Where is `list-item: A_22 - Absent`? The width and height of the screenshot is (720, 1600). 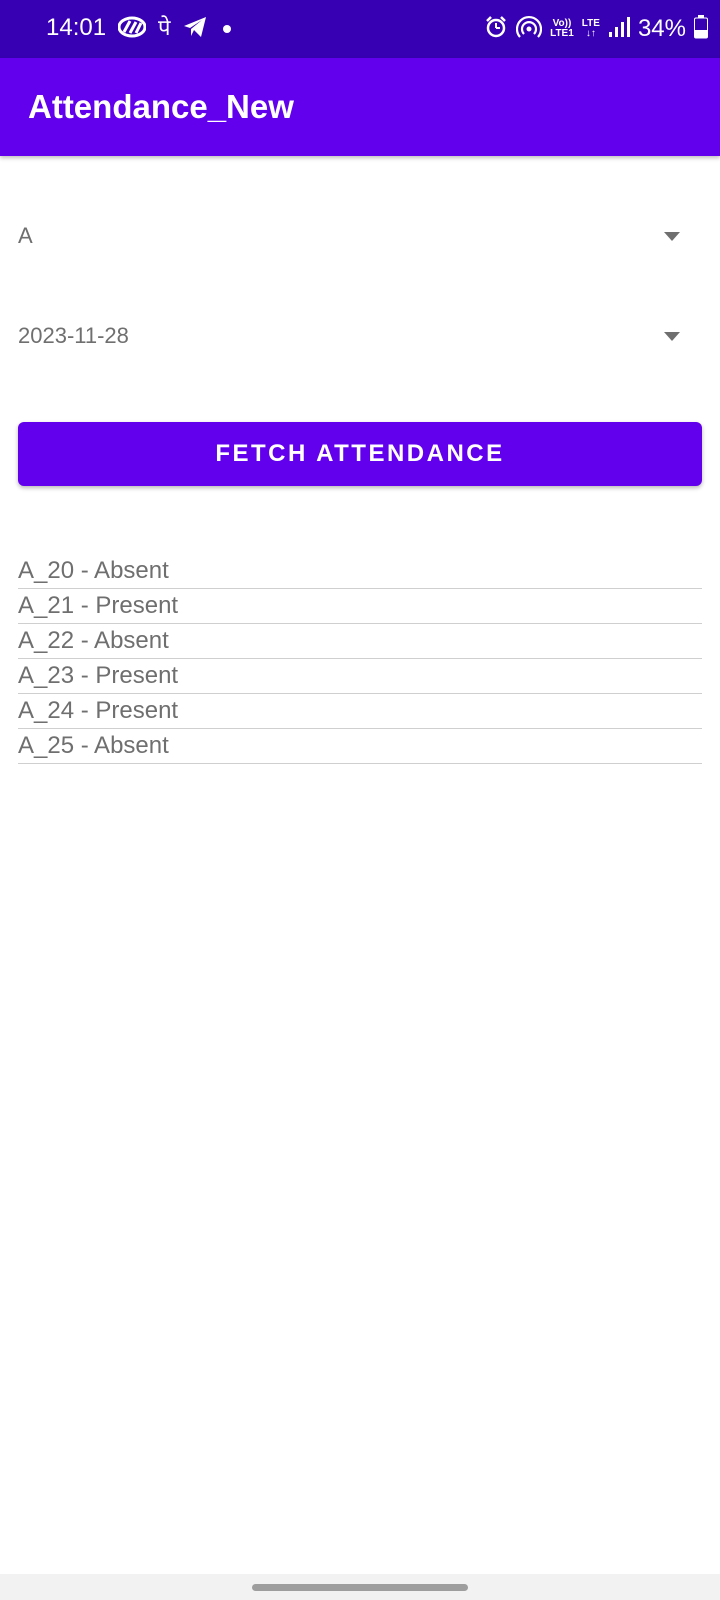 list-item: A_22 - Absent is located at coordinates (360, 641).